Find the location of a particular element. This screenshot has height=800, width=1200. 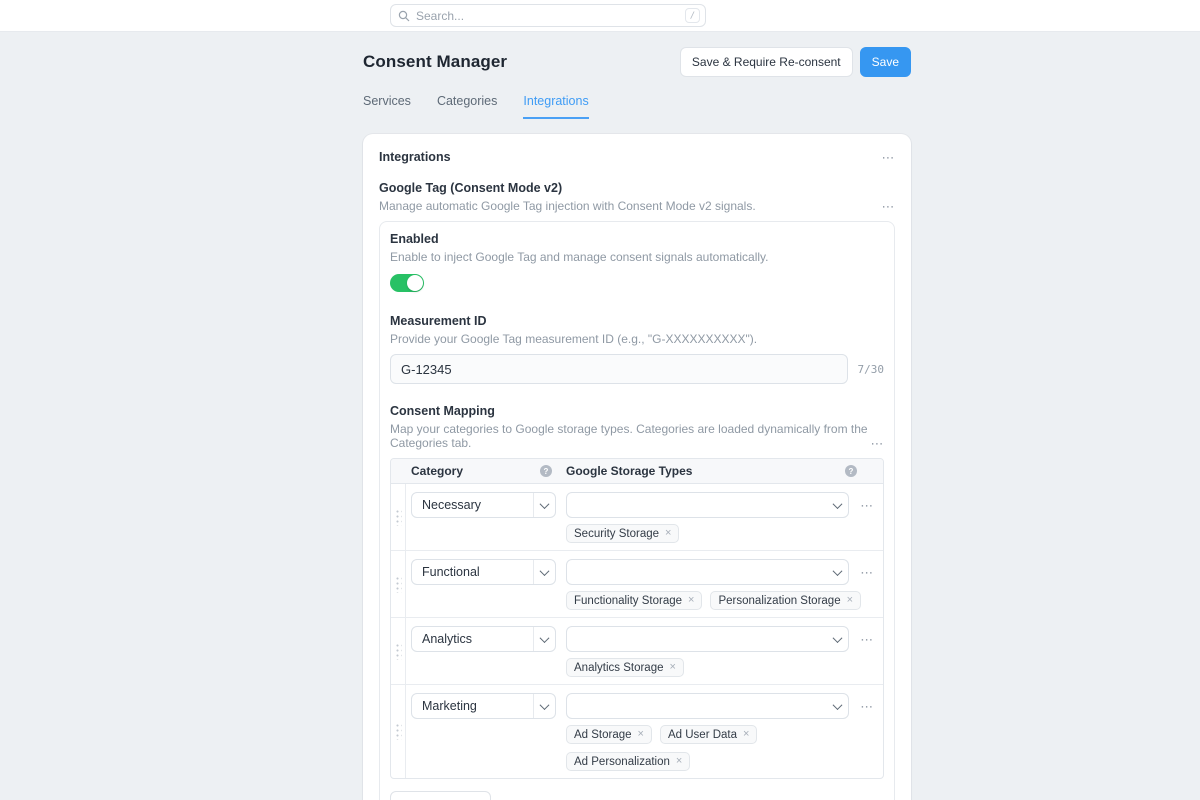

card-ellipsis-menu-icon: ⋯ is located at coordinates (889, 157).